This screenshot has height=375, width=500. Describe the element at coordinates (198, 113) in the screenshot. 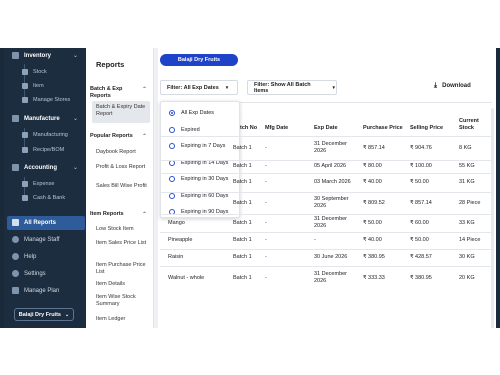

I see `dropdown-option-label: All Exp Dates` at that location.